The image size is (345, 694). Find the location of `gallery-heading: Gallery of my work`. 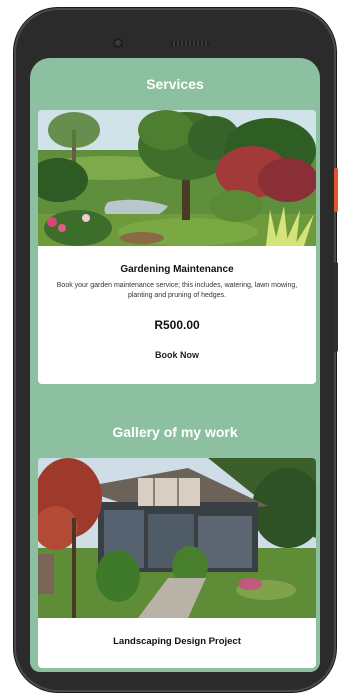

gallery-heading: Gallery of my work is located at coordinates (175, 432).